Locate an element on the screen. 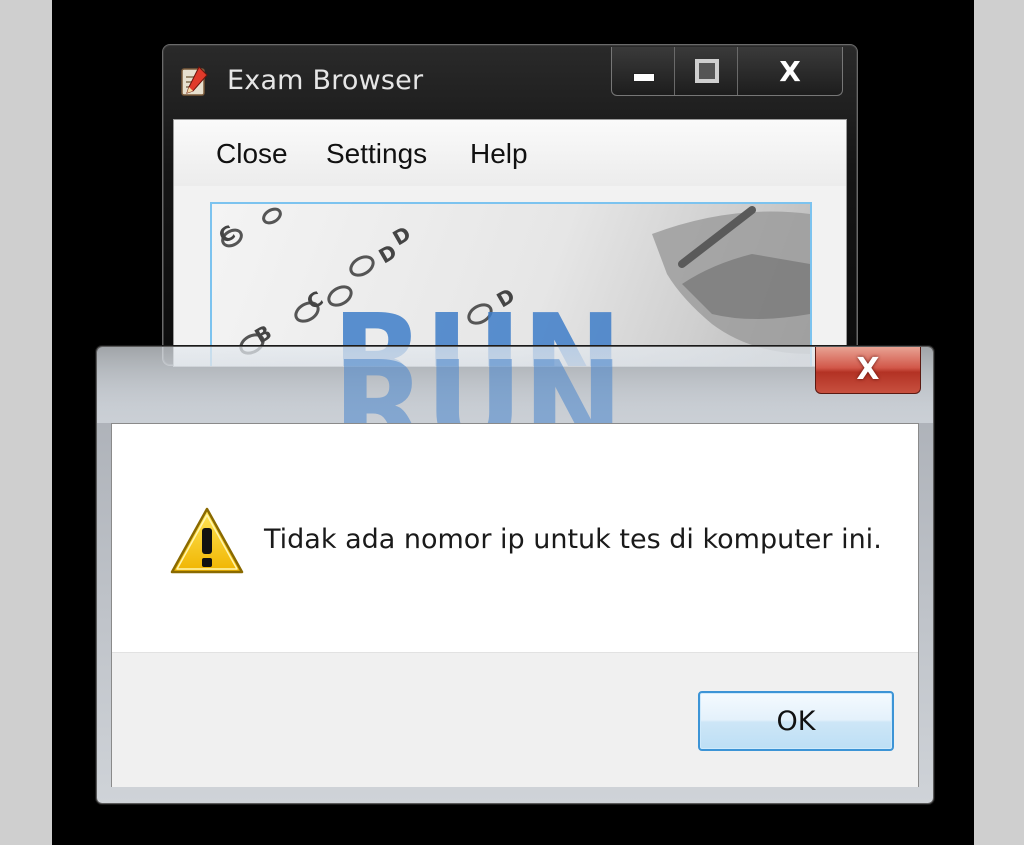  dialog-title-bar: RUN is located at coordinates (515, 385).